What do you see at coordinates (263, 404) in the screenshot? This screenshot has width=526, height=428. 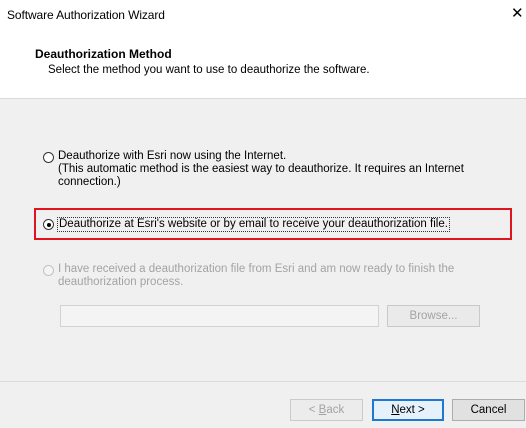 I see `wizard-footer: < Back Next > Cancel` at bounding box center [263, 404].